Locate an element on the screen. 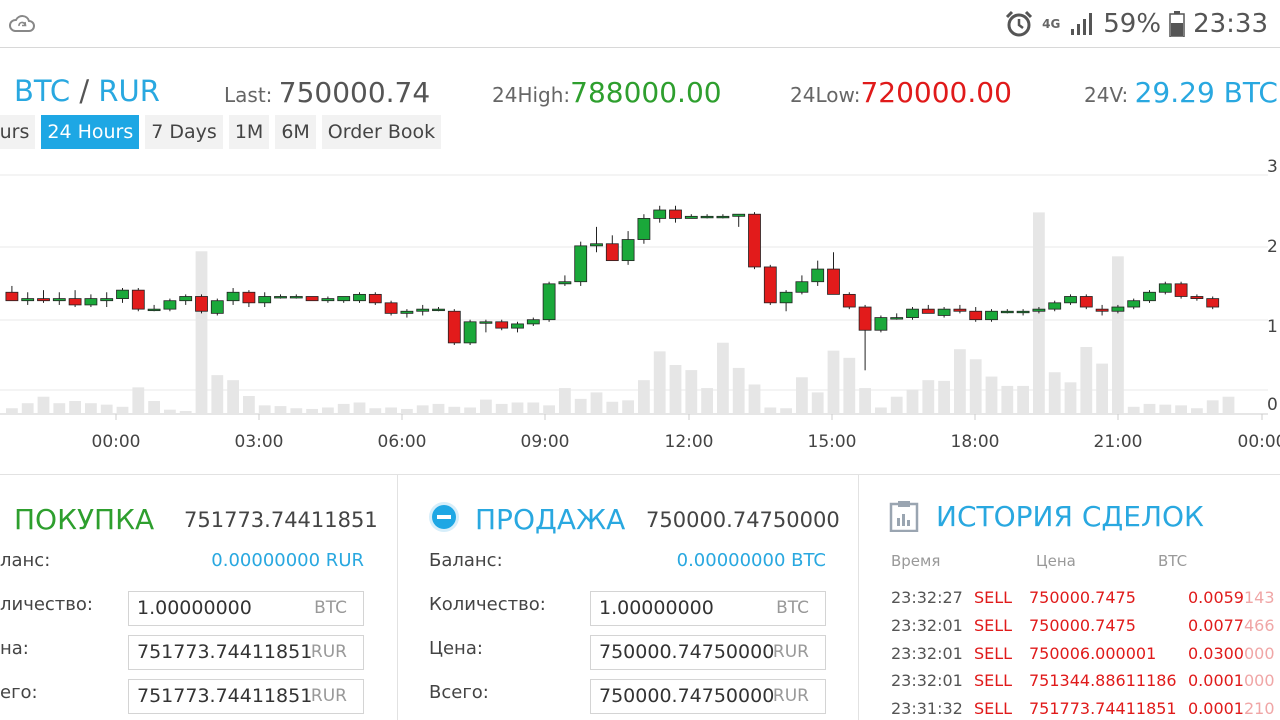 The image size is (1280, 720). last-label: Last: is located at coordinates (248, 95).